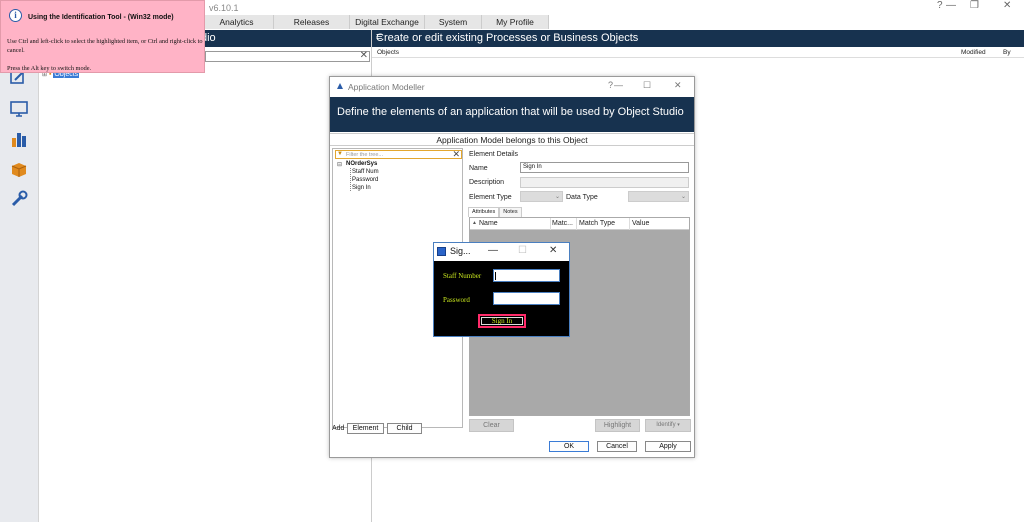 Image resolution: width=1024 pixels, height=522 pixels. I want to click on menu-system: System, so click(453, 22).